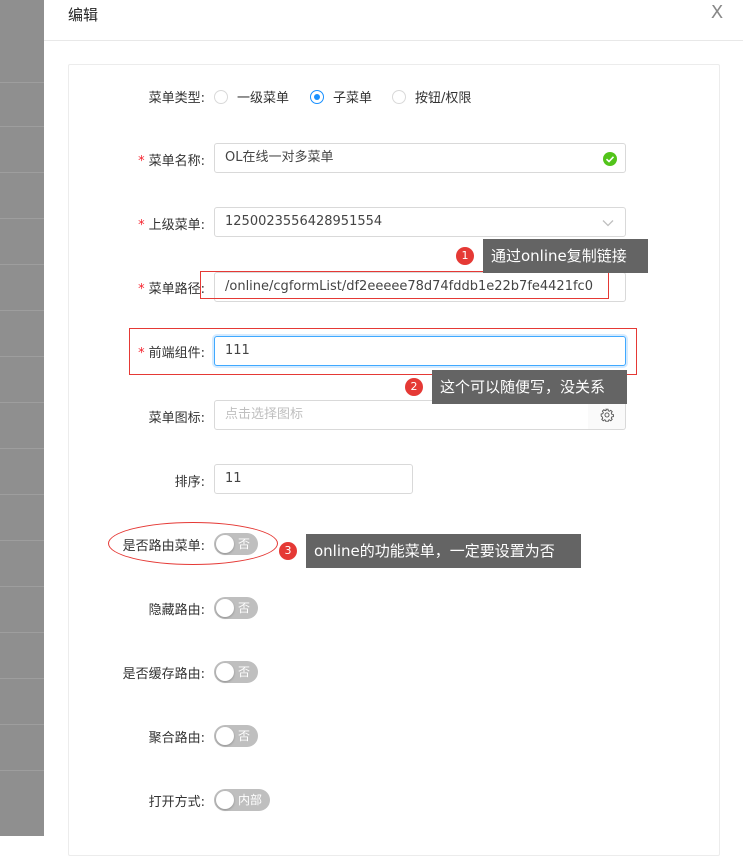 The height and width of the screenshot is (856, 743). What do you see at coordinates (414, 387) in the screenshot?
I see `annotation-badge-2: 2` at bounding box center [414, 387].